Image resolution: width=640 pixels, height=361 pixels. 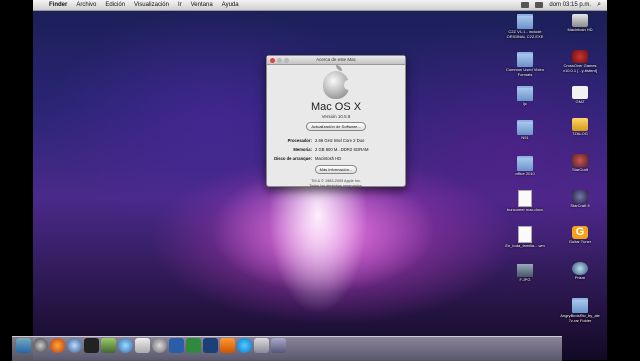 What do you see at coordinates (328, 158) in the screenshot?
I see `startup-disk-value: Macintosh HD` at bounding box center [328, 158].